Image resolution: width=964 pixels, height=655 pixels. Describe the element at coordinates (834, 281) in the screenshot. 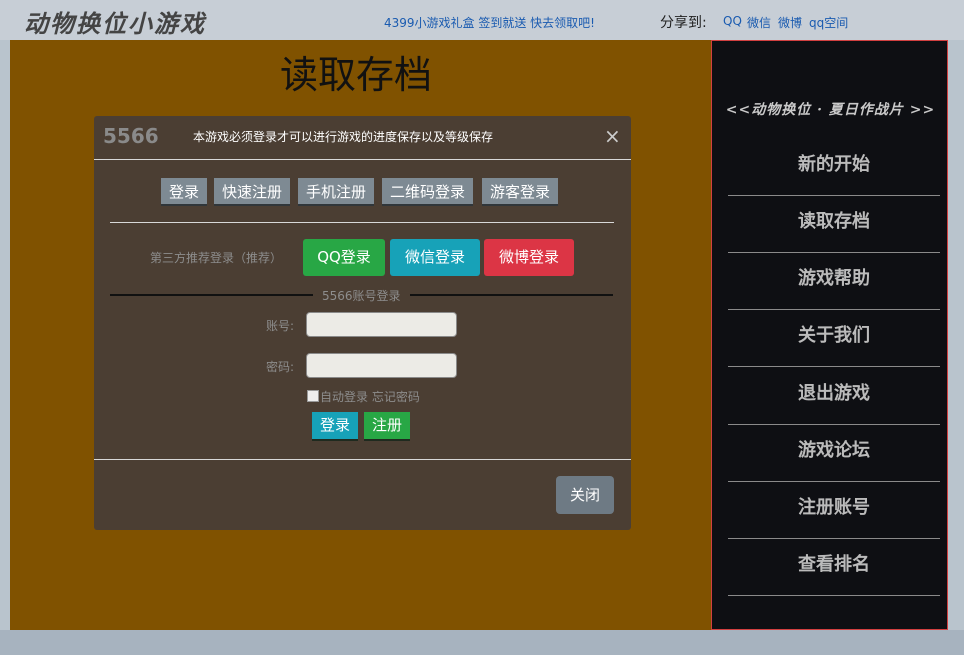

I see `menu-item-help: 游戏帮助` at that location.